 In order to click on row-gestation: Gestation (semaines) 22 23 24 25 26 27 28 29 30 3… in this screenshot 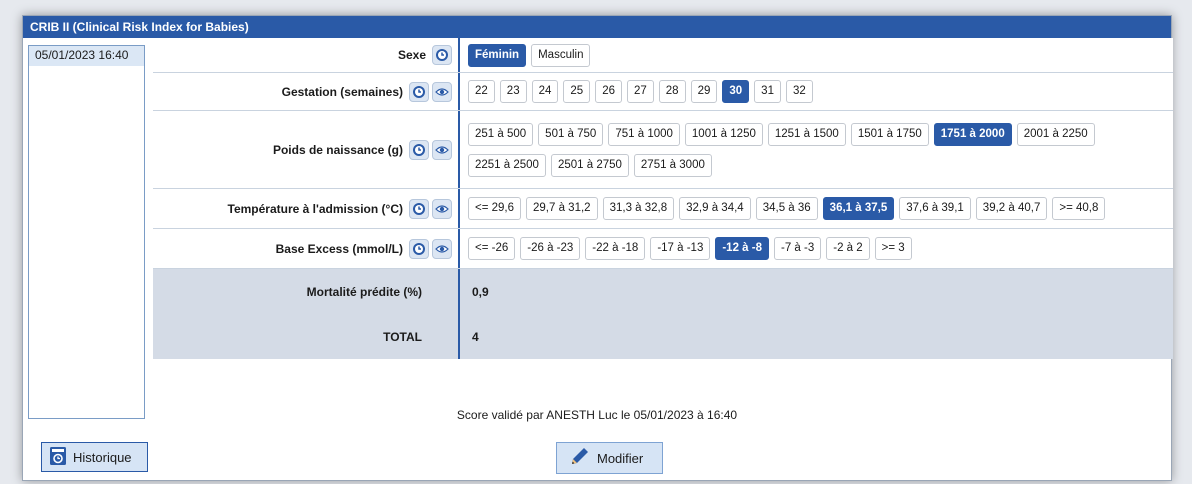, I will do `click(663, 92)`.